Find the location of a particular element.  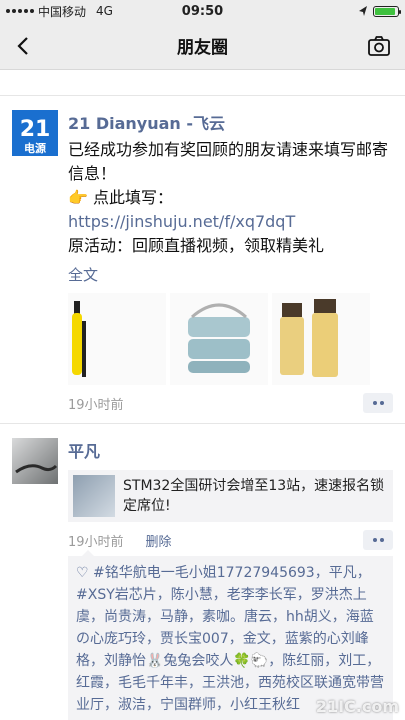

image-yellow-thermos is located at coordinates (117, 339).